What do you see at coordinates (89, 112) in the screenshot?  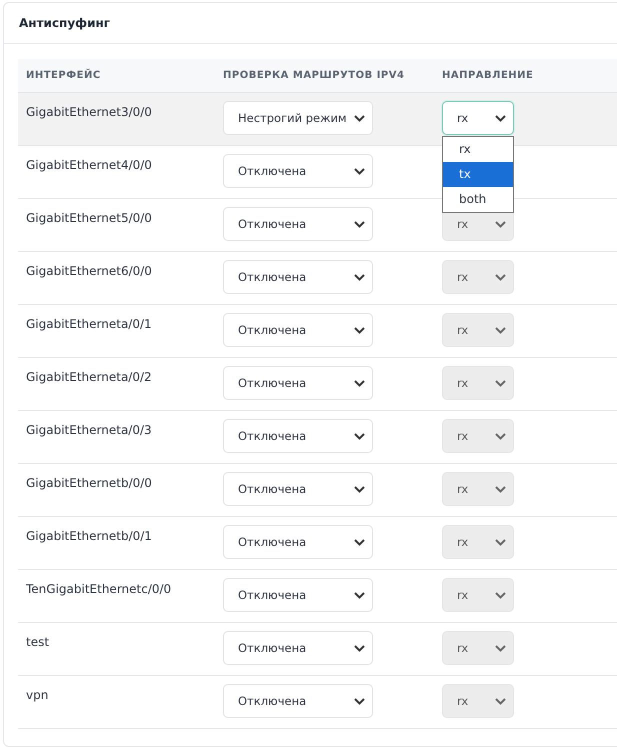 I see `interface-name: GigabitEthernet3/0/0` at bounding box center [89, 112].